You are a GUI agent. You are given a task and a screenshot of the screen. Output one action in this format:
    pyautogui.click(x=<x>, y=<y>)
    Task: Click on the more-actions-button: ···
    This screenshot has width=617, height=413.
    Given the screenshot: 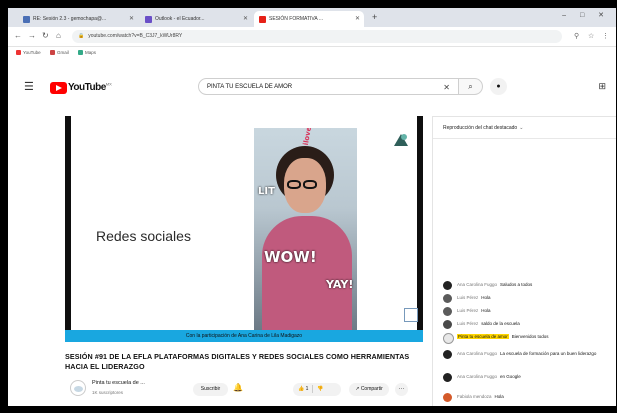 What is the action you would take?
    pyautogui.click(x=401, y=389)
    